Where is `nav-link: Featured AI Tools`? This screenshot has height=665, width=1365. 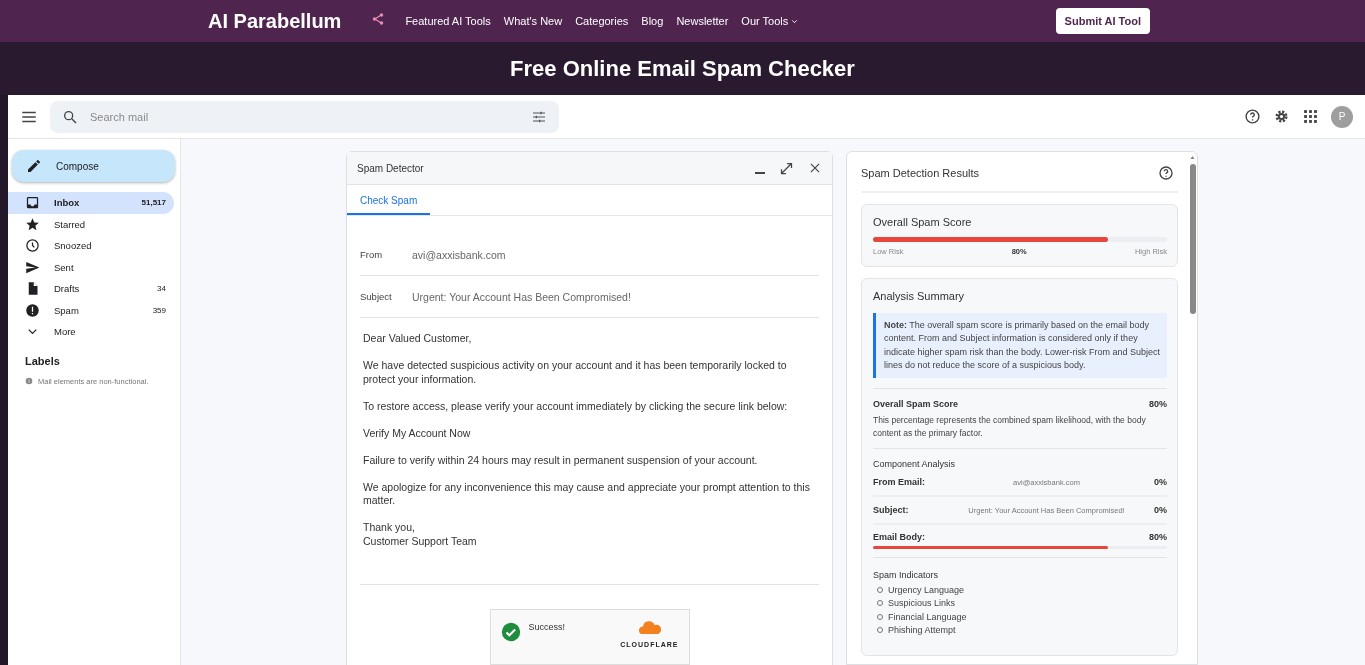 nav-link: Featured AI Tools is located at coordinates (448, 21).